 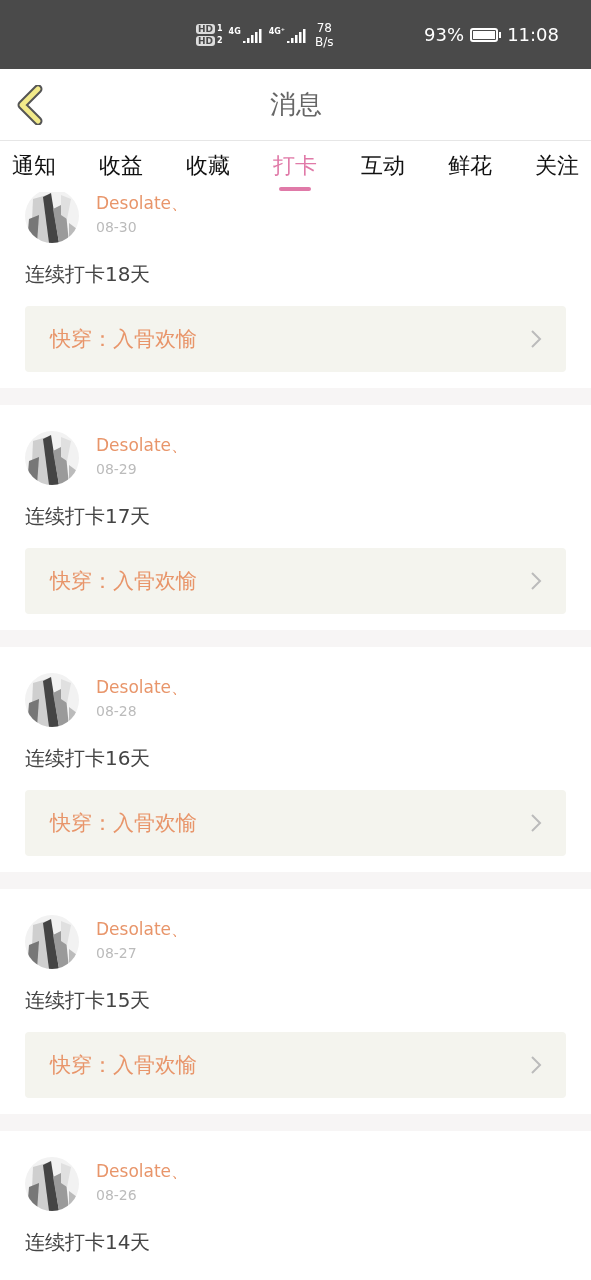 I want to click on tab: 收益, so click(x=121, y=166).